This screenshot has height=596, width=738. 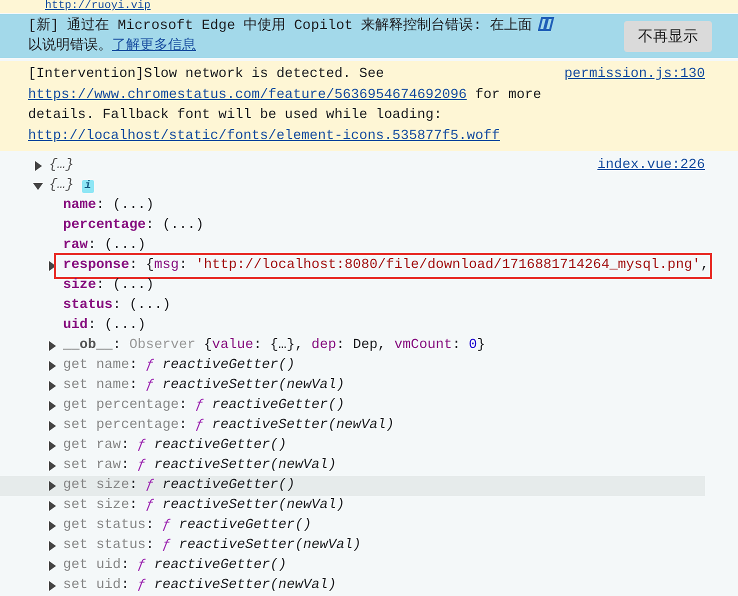 I want to click on property-line: name: (...), so click(x=108, y=206).